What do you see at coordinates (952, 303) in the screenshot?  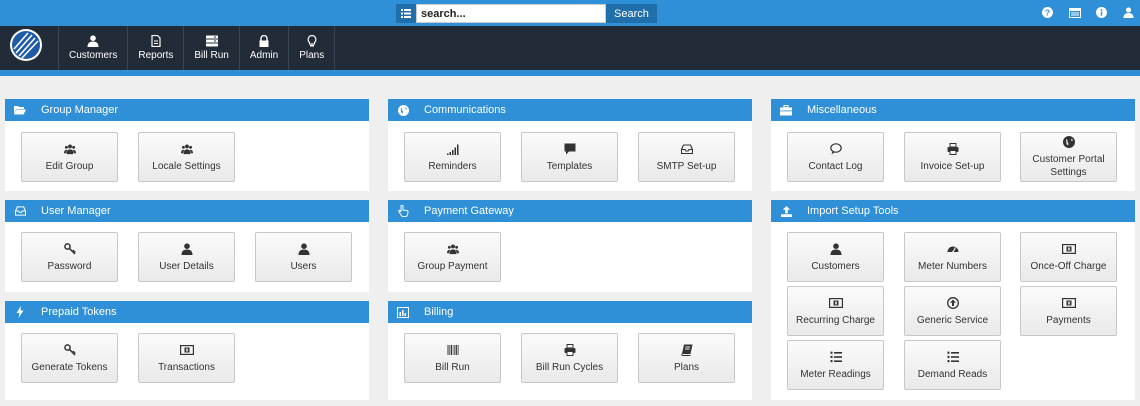 I see `arrow-circle-up-icon` at bounding box center [952, 303].